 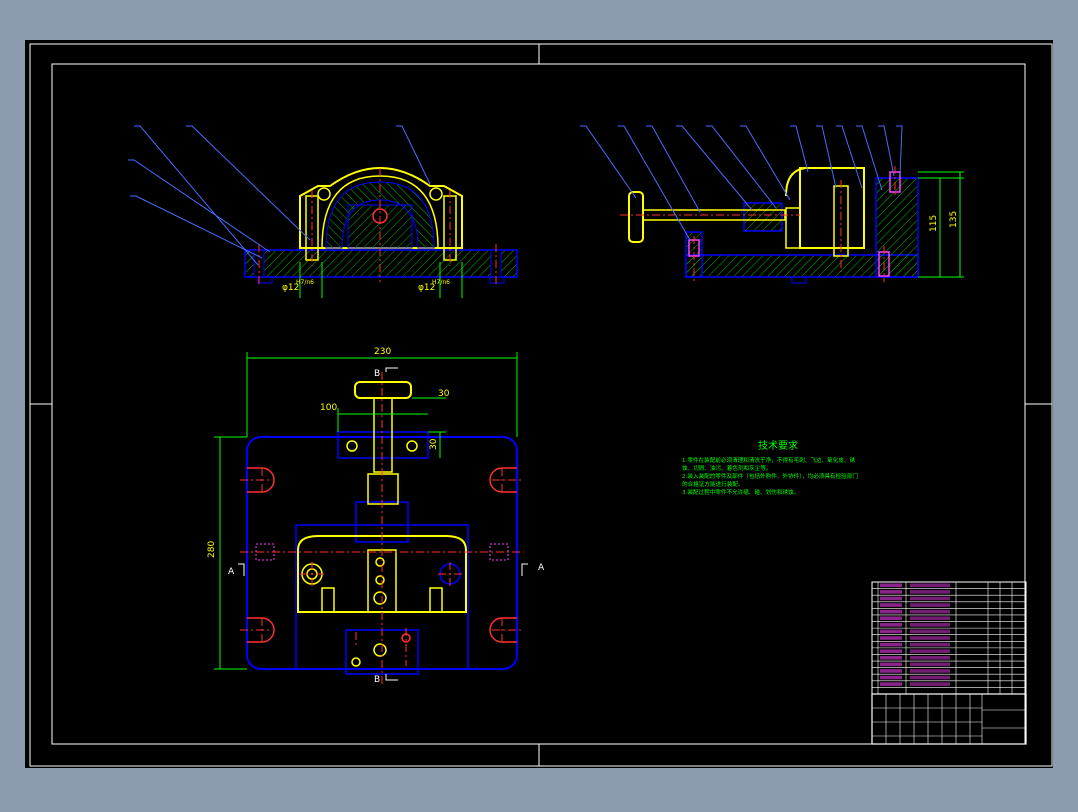 What do you see at coordinates (381, 263) in the screenshot?
I see `base-plate-section` at bounding box center [381, 263].